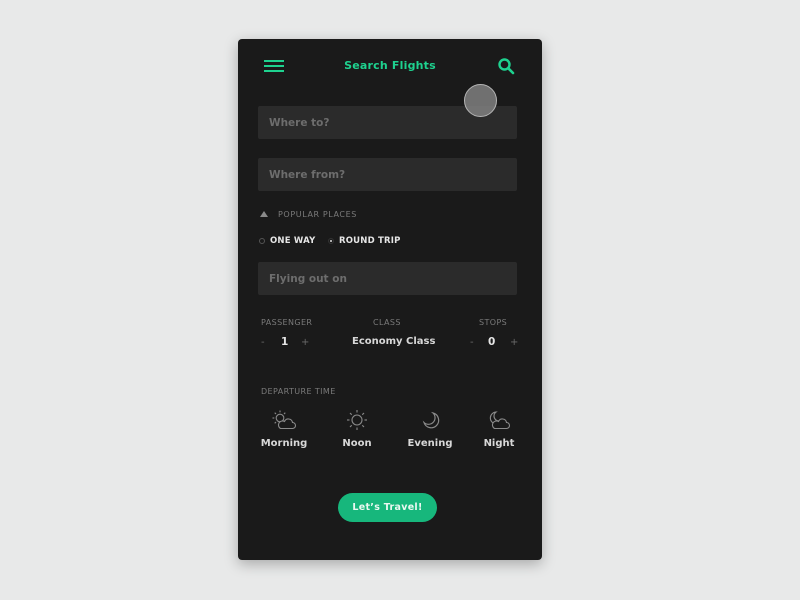 The image size is (800, 600). I want to click on moon-behind-cloud-icon, so click(499, 420).